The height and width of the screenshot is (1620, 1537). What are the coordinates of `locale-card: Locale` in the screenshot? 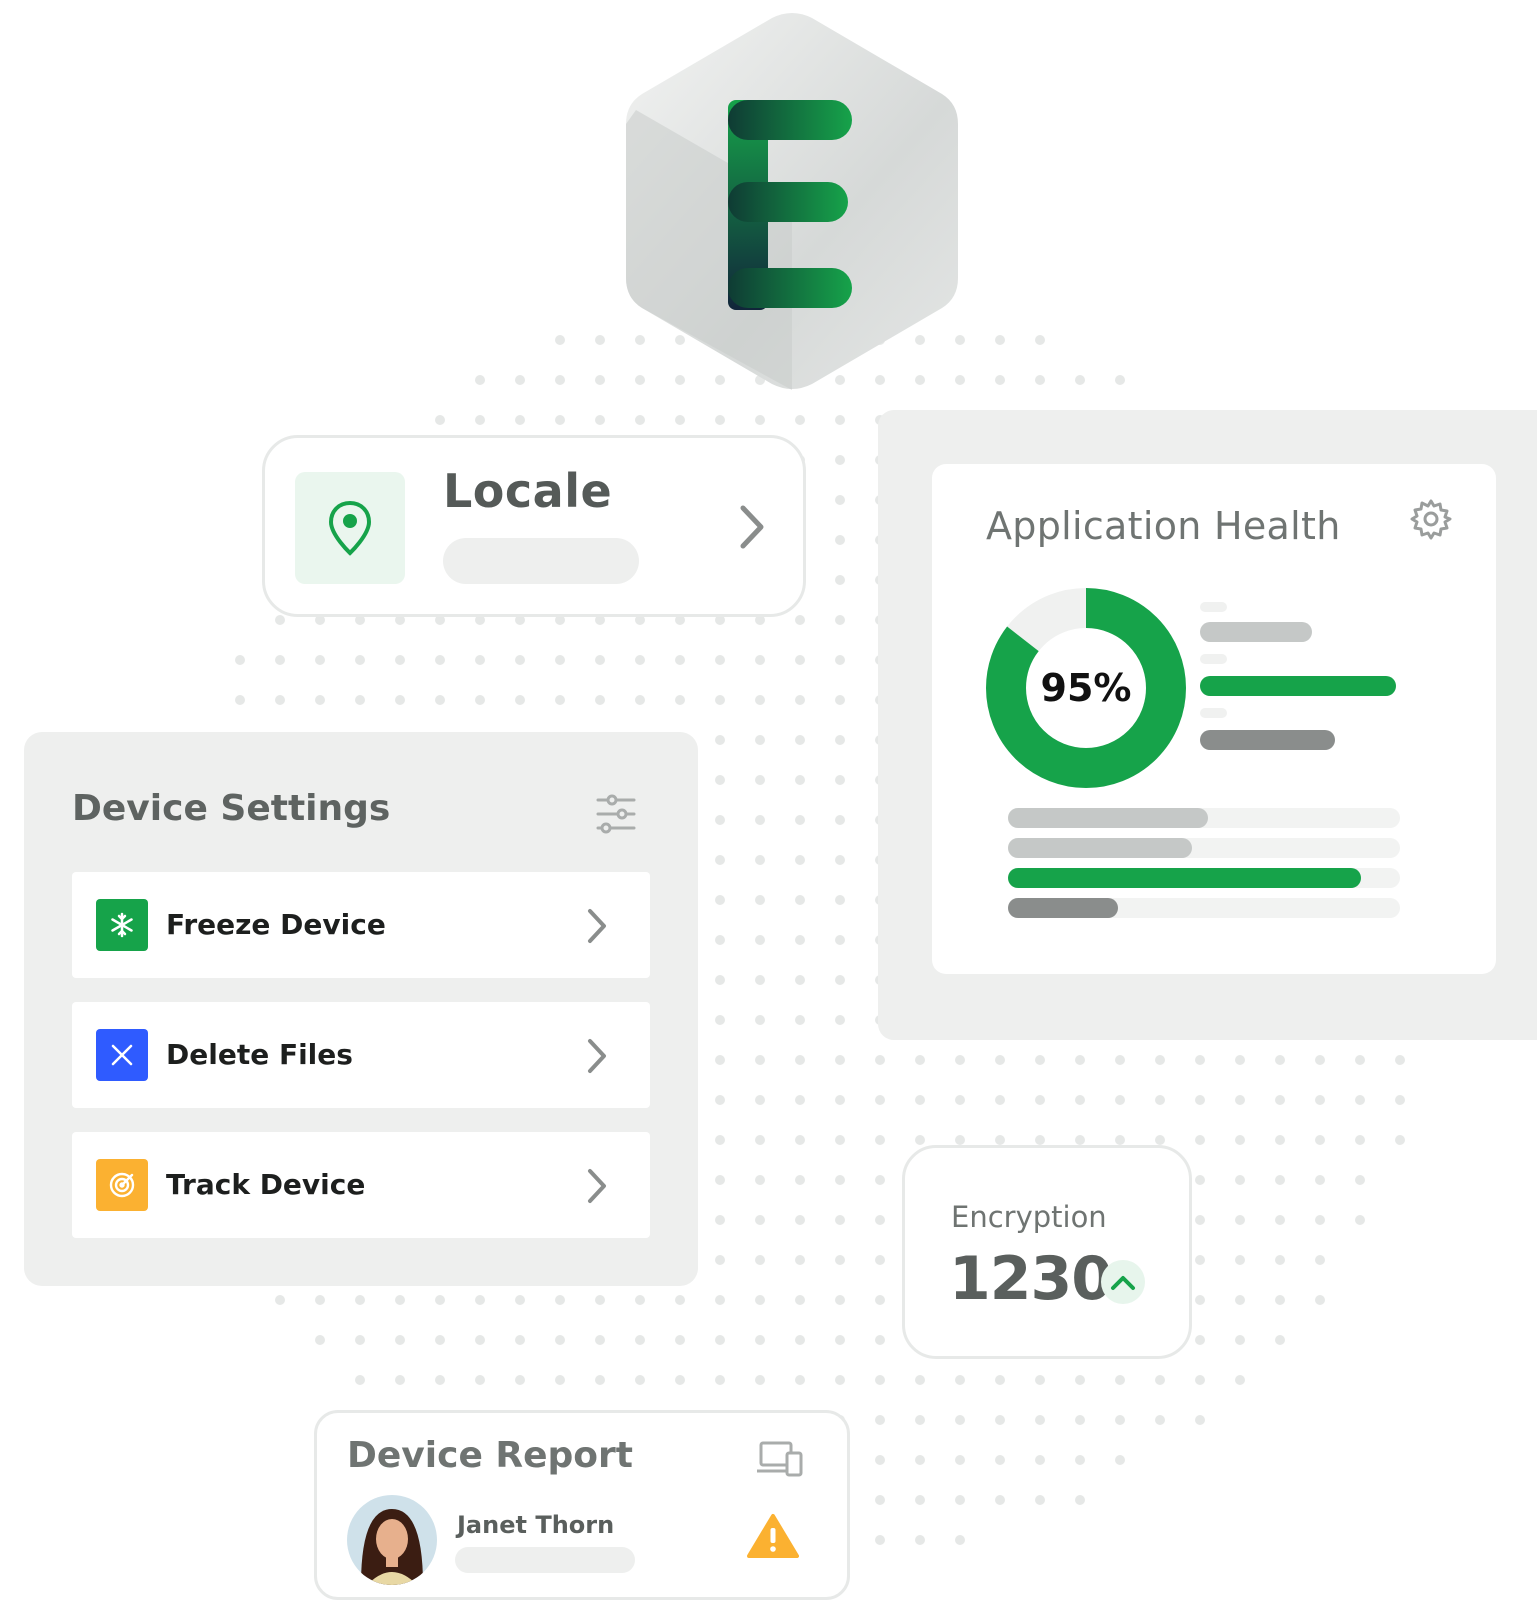 It's located at (534, 526).